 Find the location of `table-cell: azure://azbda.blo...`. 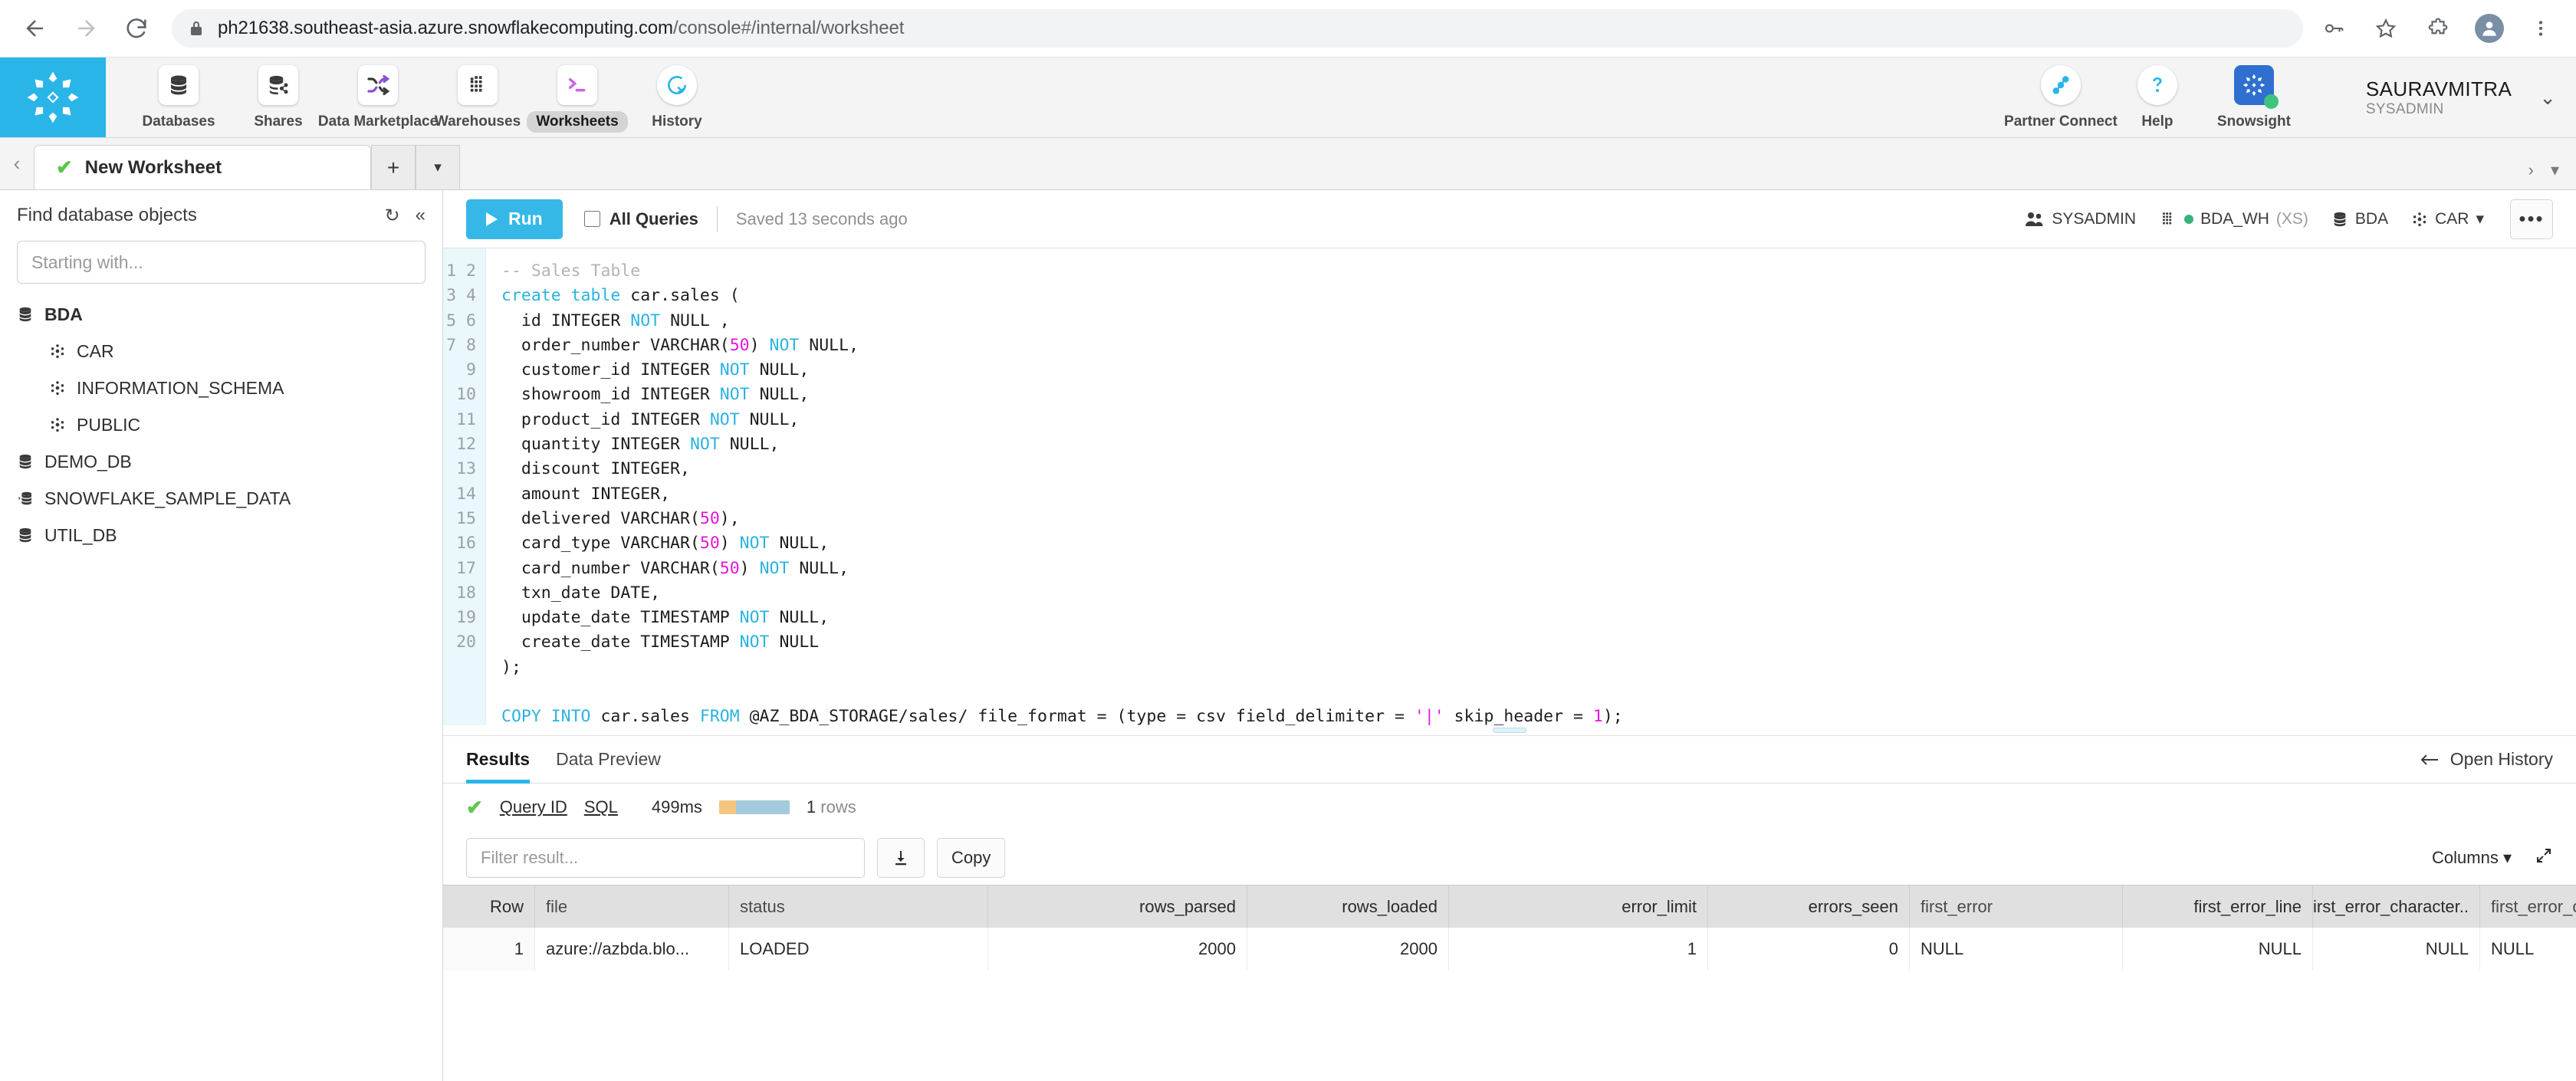

table-cell: azure://azbda.blo... is located at coordinates (632, 950).